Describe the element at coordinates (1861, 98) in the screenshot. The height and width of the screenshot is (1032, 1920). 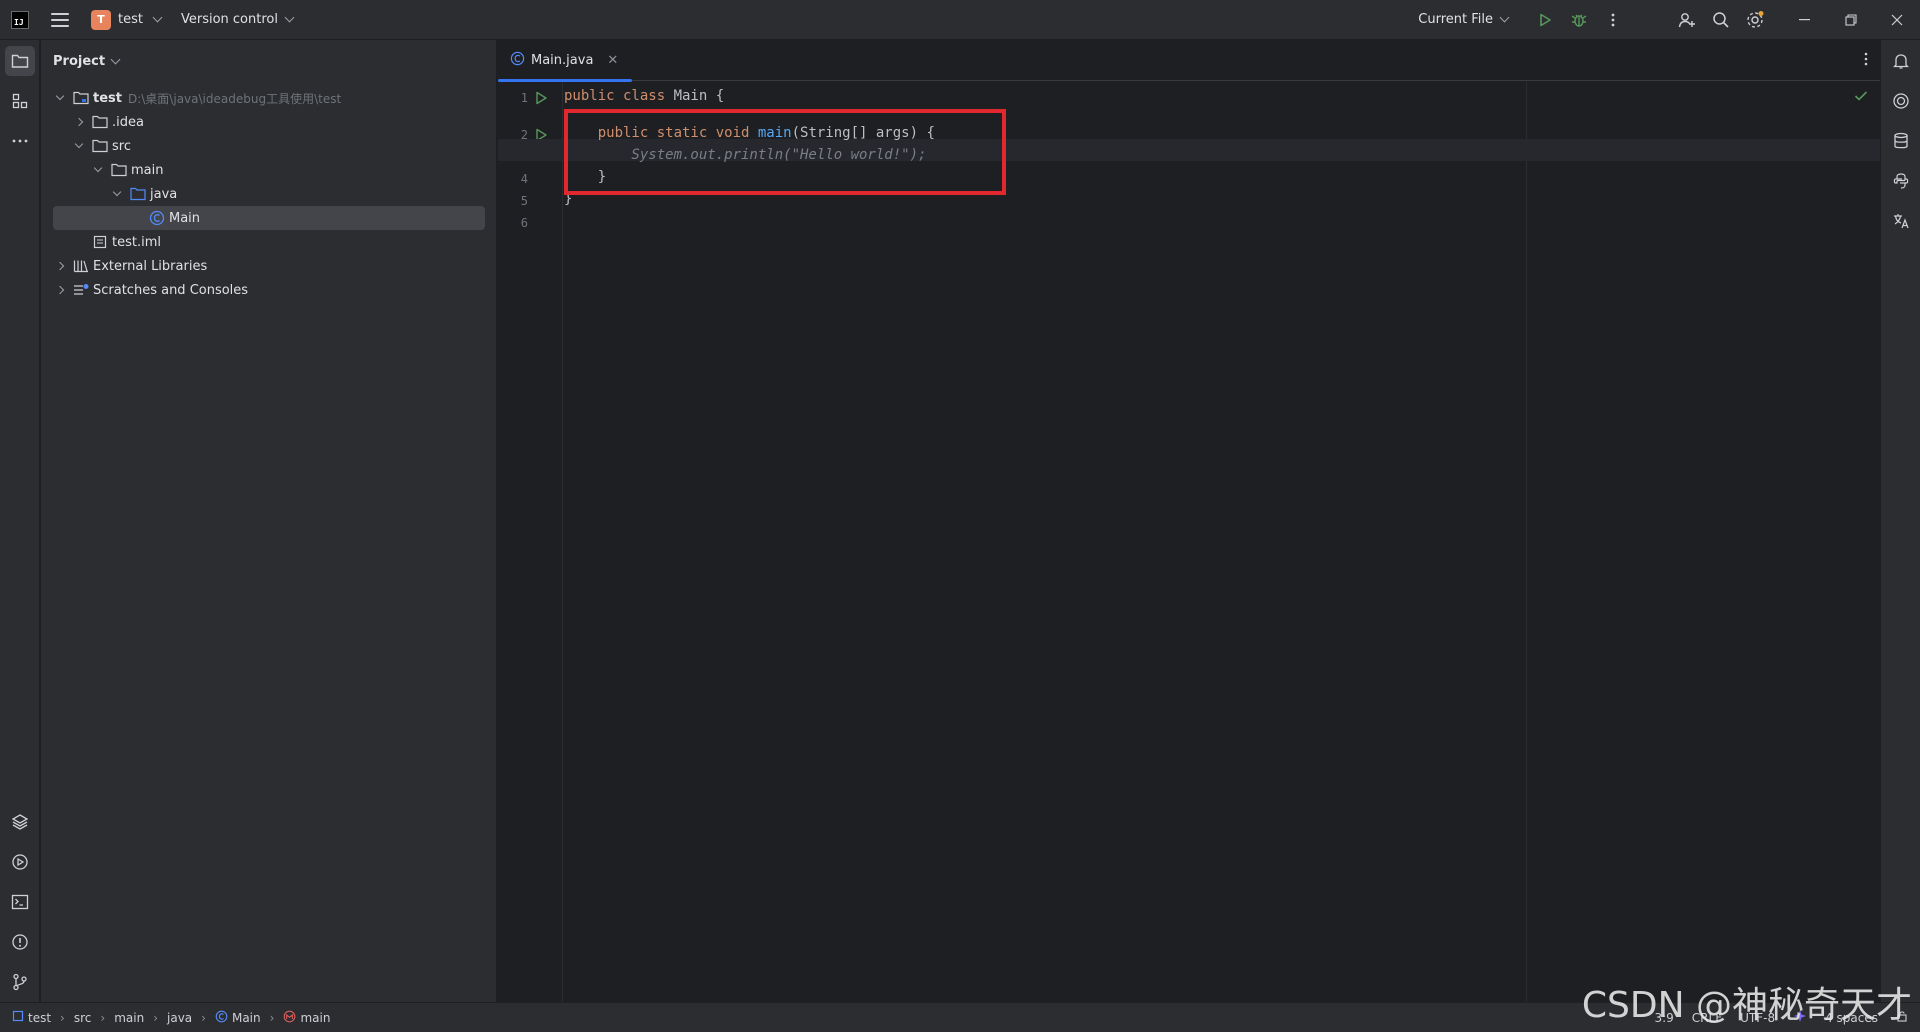
I see `no-problems-check-icon` at that location.